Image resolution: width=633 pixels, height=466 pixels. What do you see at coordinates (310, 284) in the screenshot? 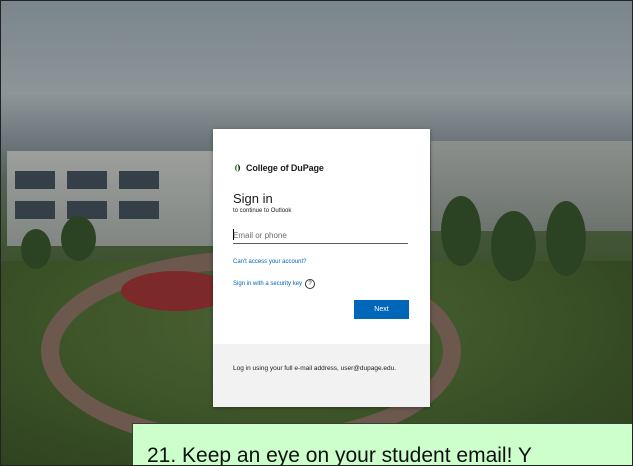
I see `question-circle-icon: ?` at bounding box center [310, 284].